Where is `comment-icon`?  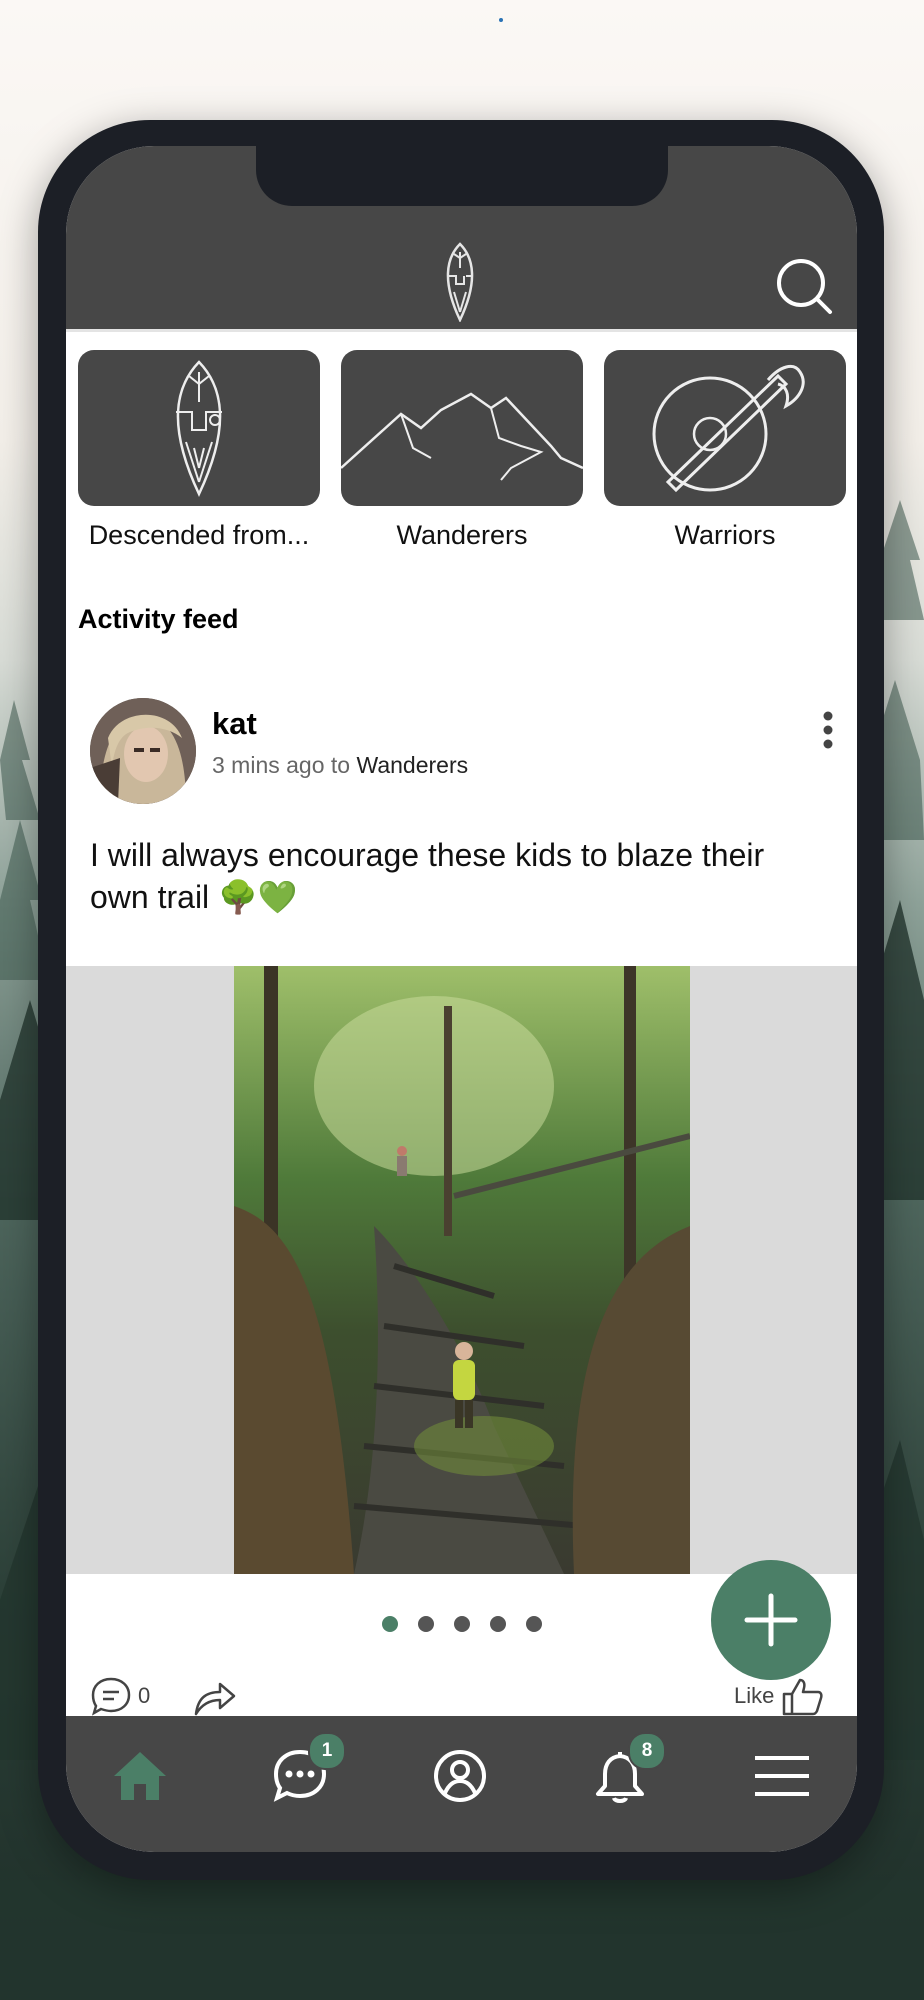 comment-icon is located at coordinates (111, 1696).